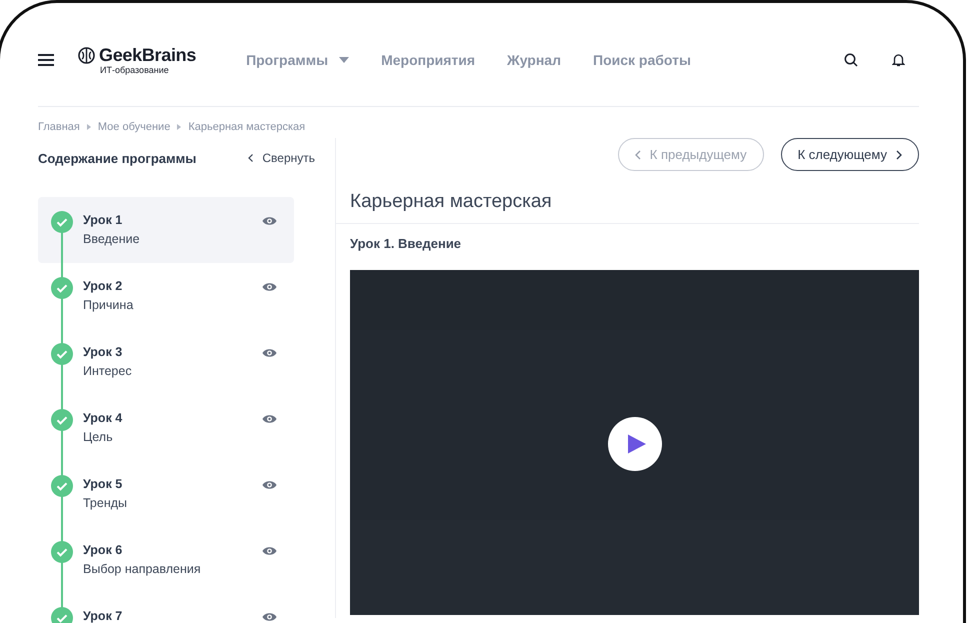  Describe the element at coordinates (166, 428) in the screenshot. I see `lesson-item: Урок 4 Цель` at that location.